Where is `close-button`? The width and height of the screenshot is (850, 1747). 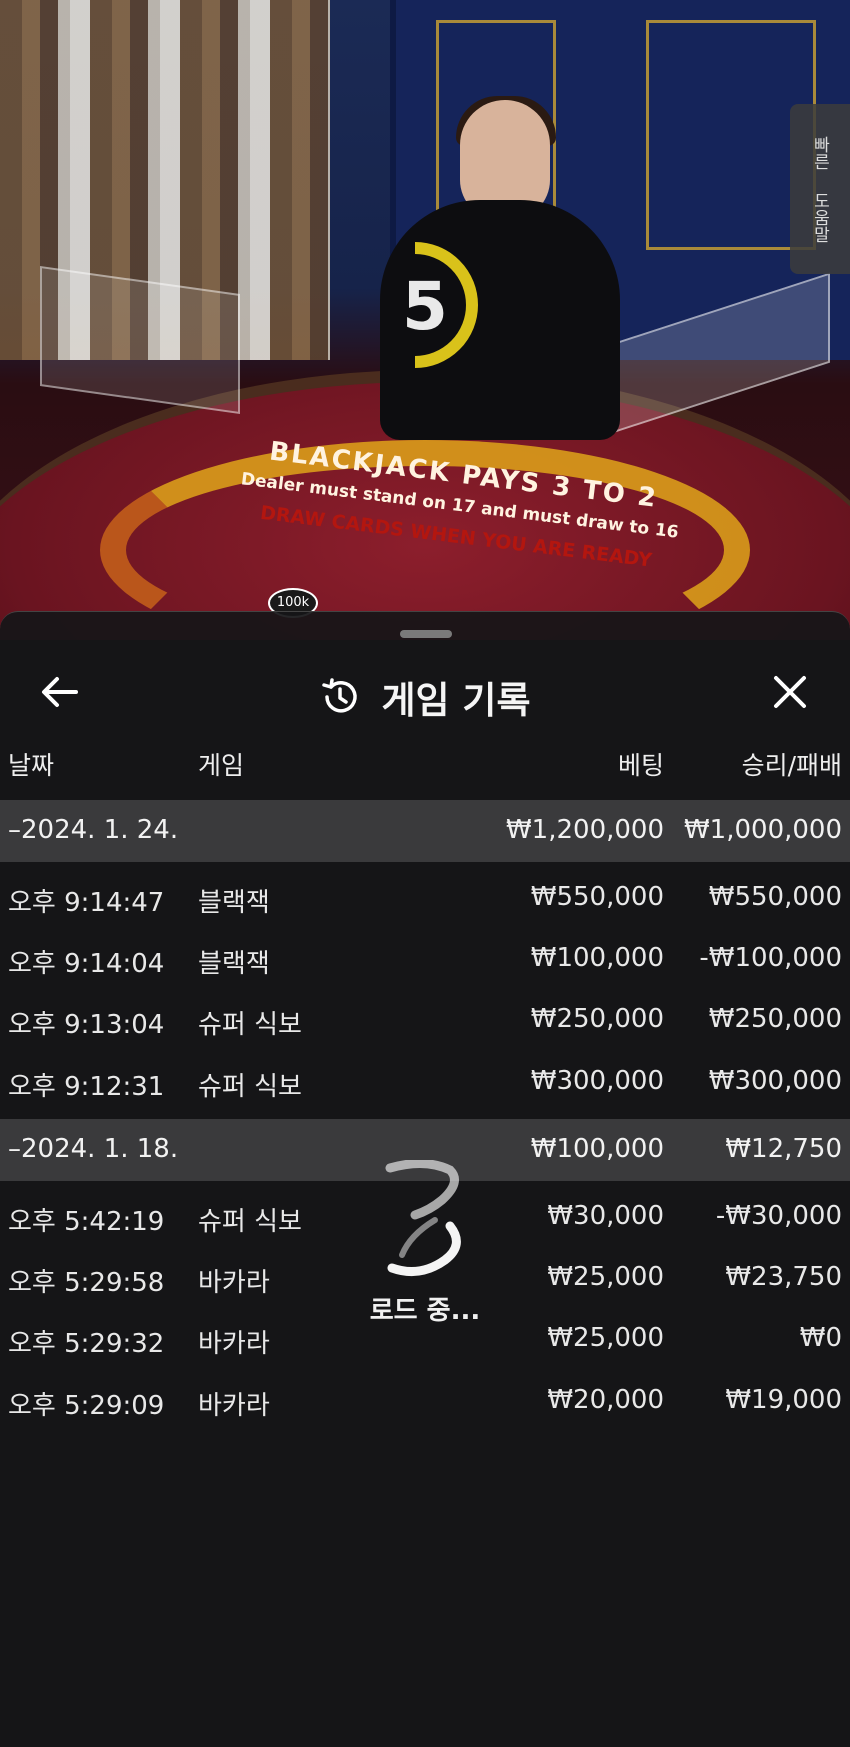
close-button is located at coordinates (790, 692).